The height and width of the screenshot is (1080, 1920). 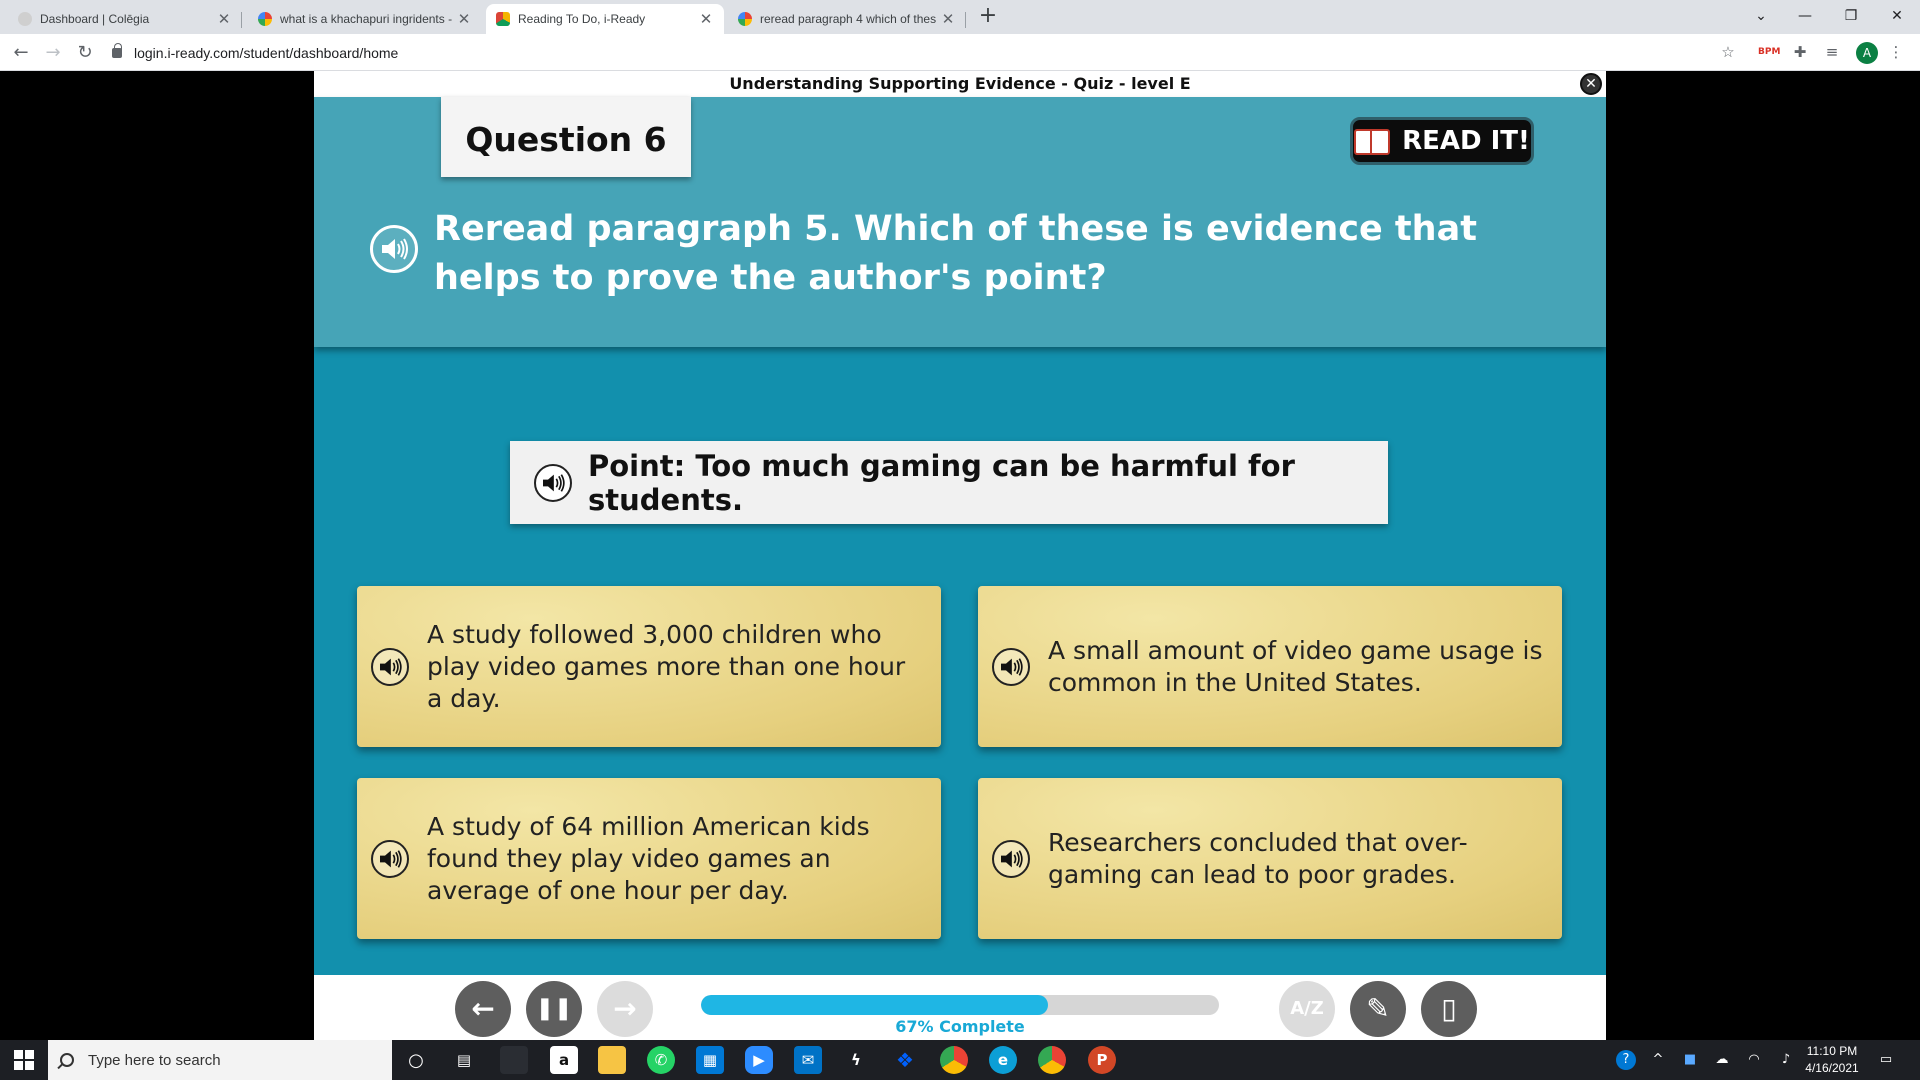 I want to click on whatsapp-icon: ✆, so click(x=661, y=1060).